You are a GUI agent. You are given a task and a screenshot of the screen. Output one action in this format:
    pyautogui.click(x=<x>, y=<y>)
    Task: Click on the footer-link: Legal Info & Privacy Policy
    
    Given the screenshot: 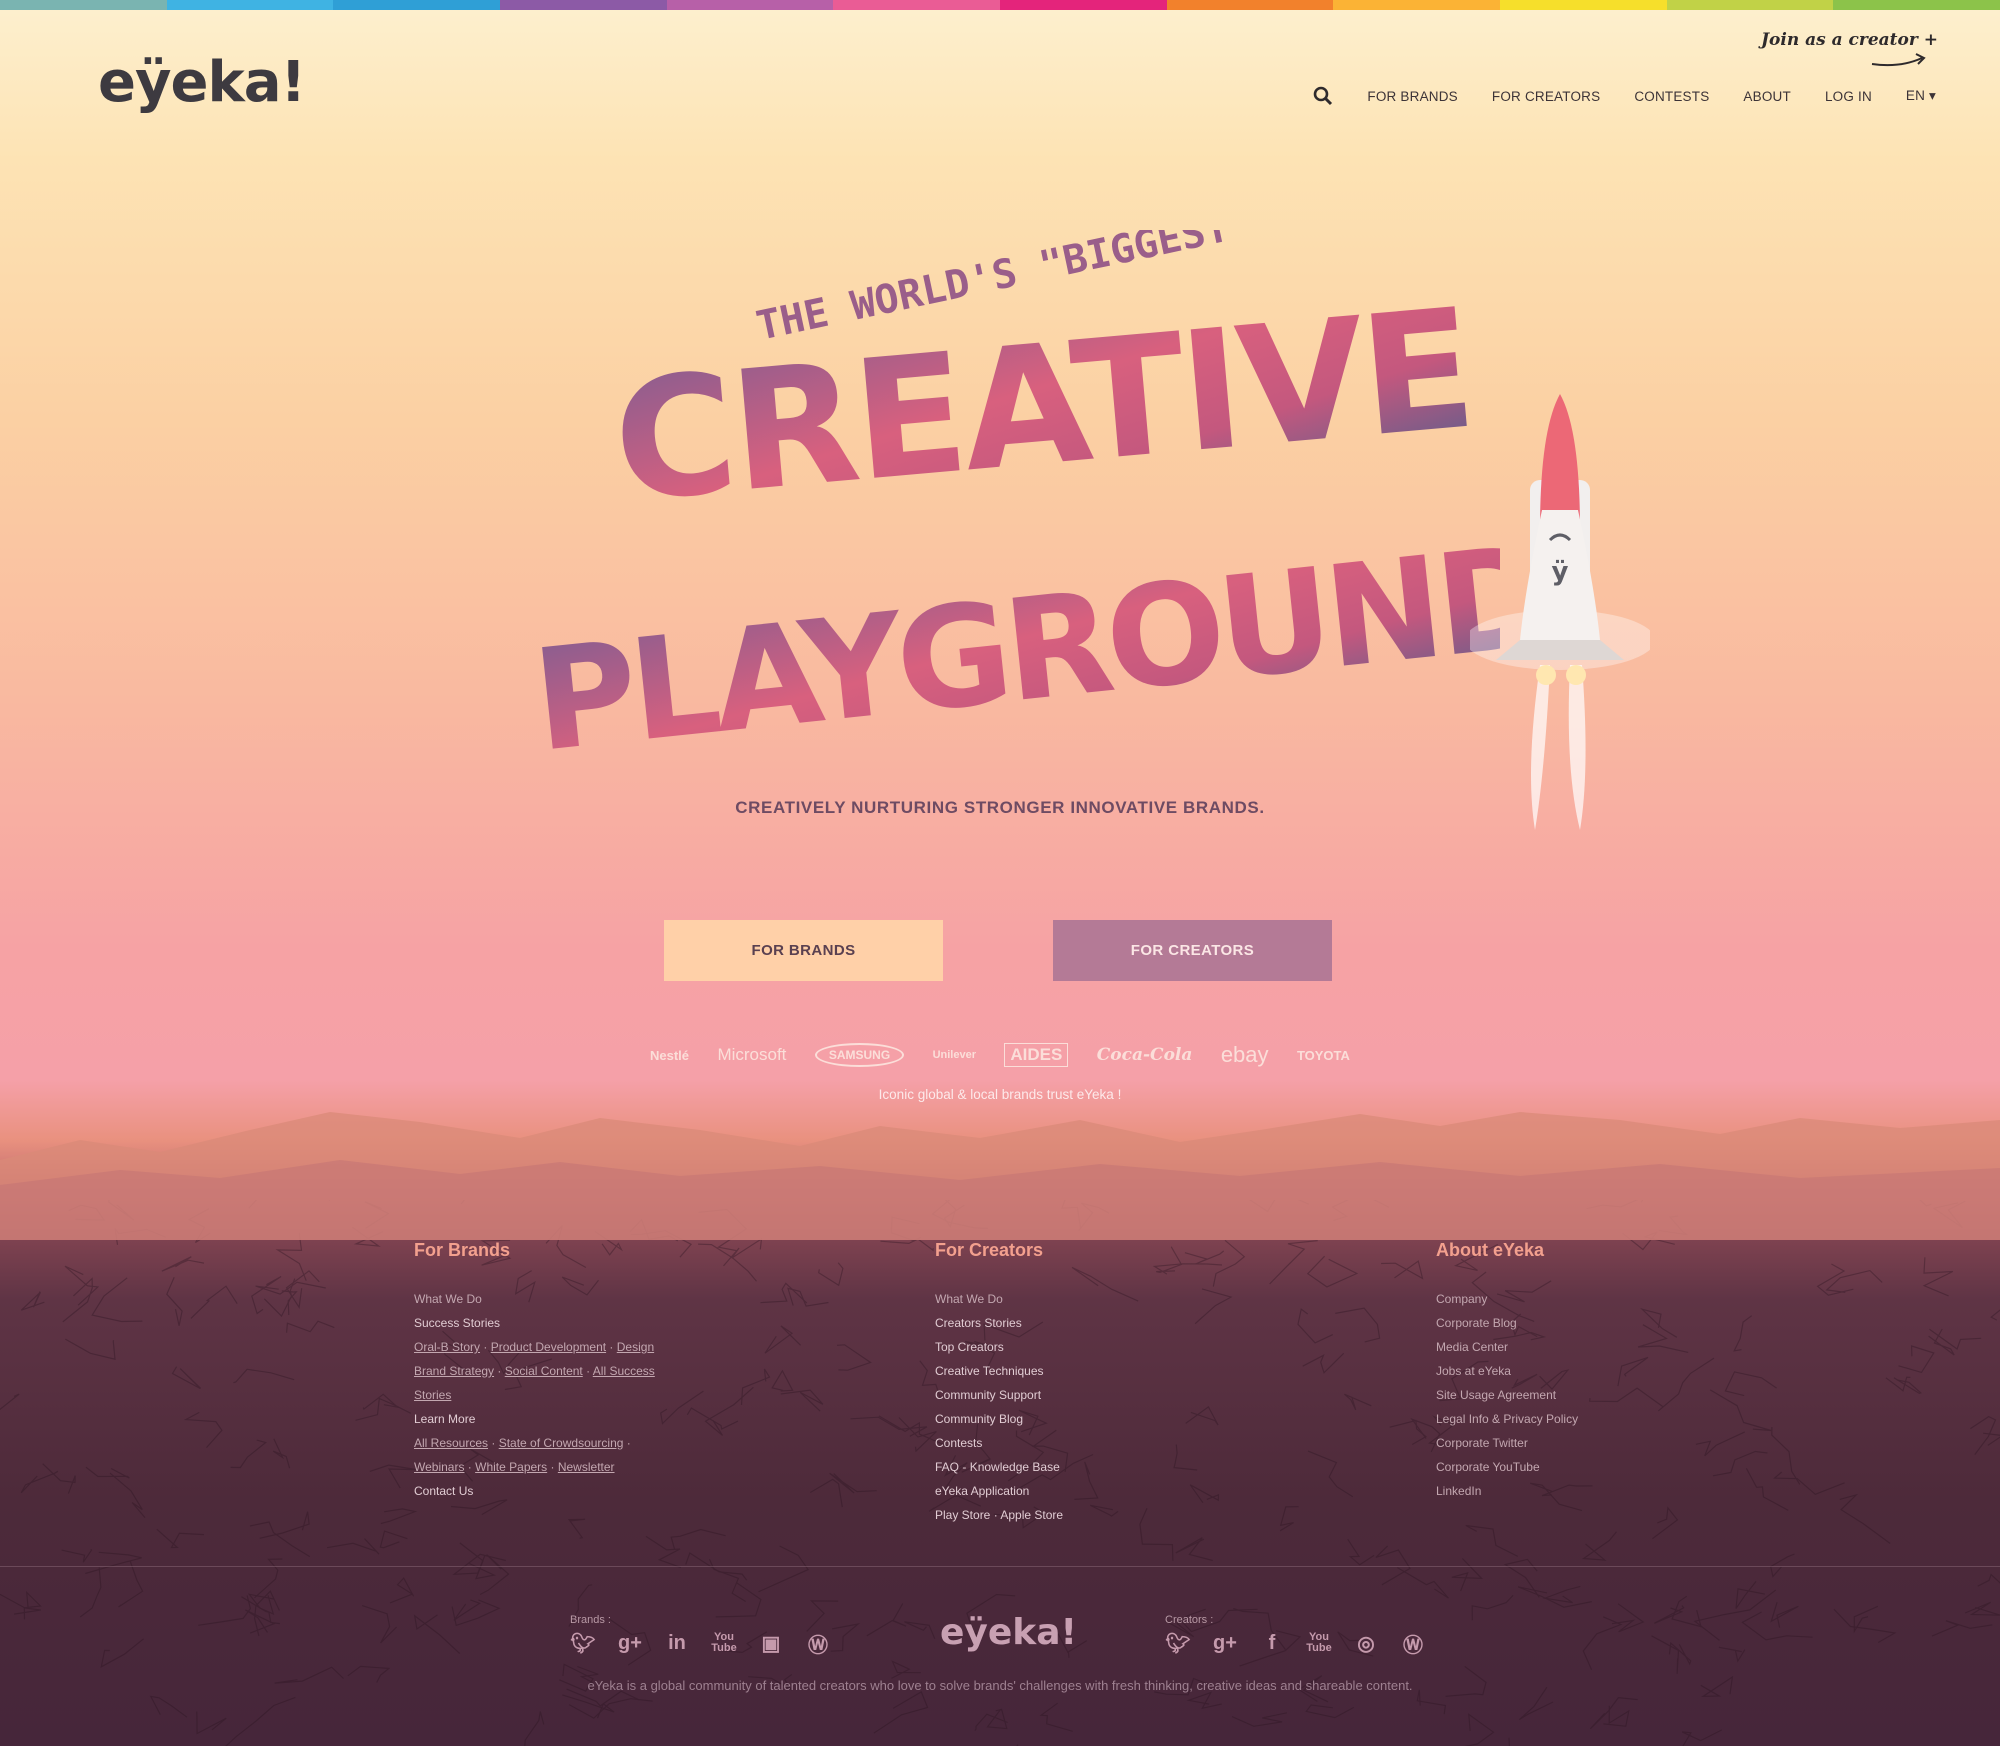 What is the action you would take?
    pyautogui.click(x=1507, y=1419)
    